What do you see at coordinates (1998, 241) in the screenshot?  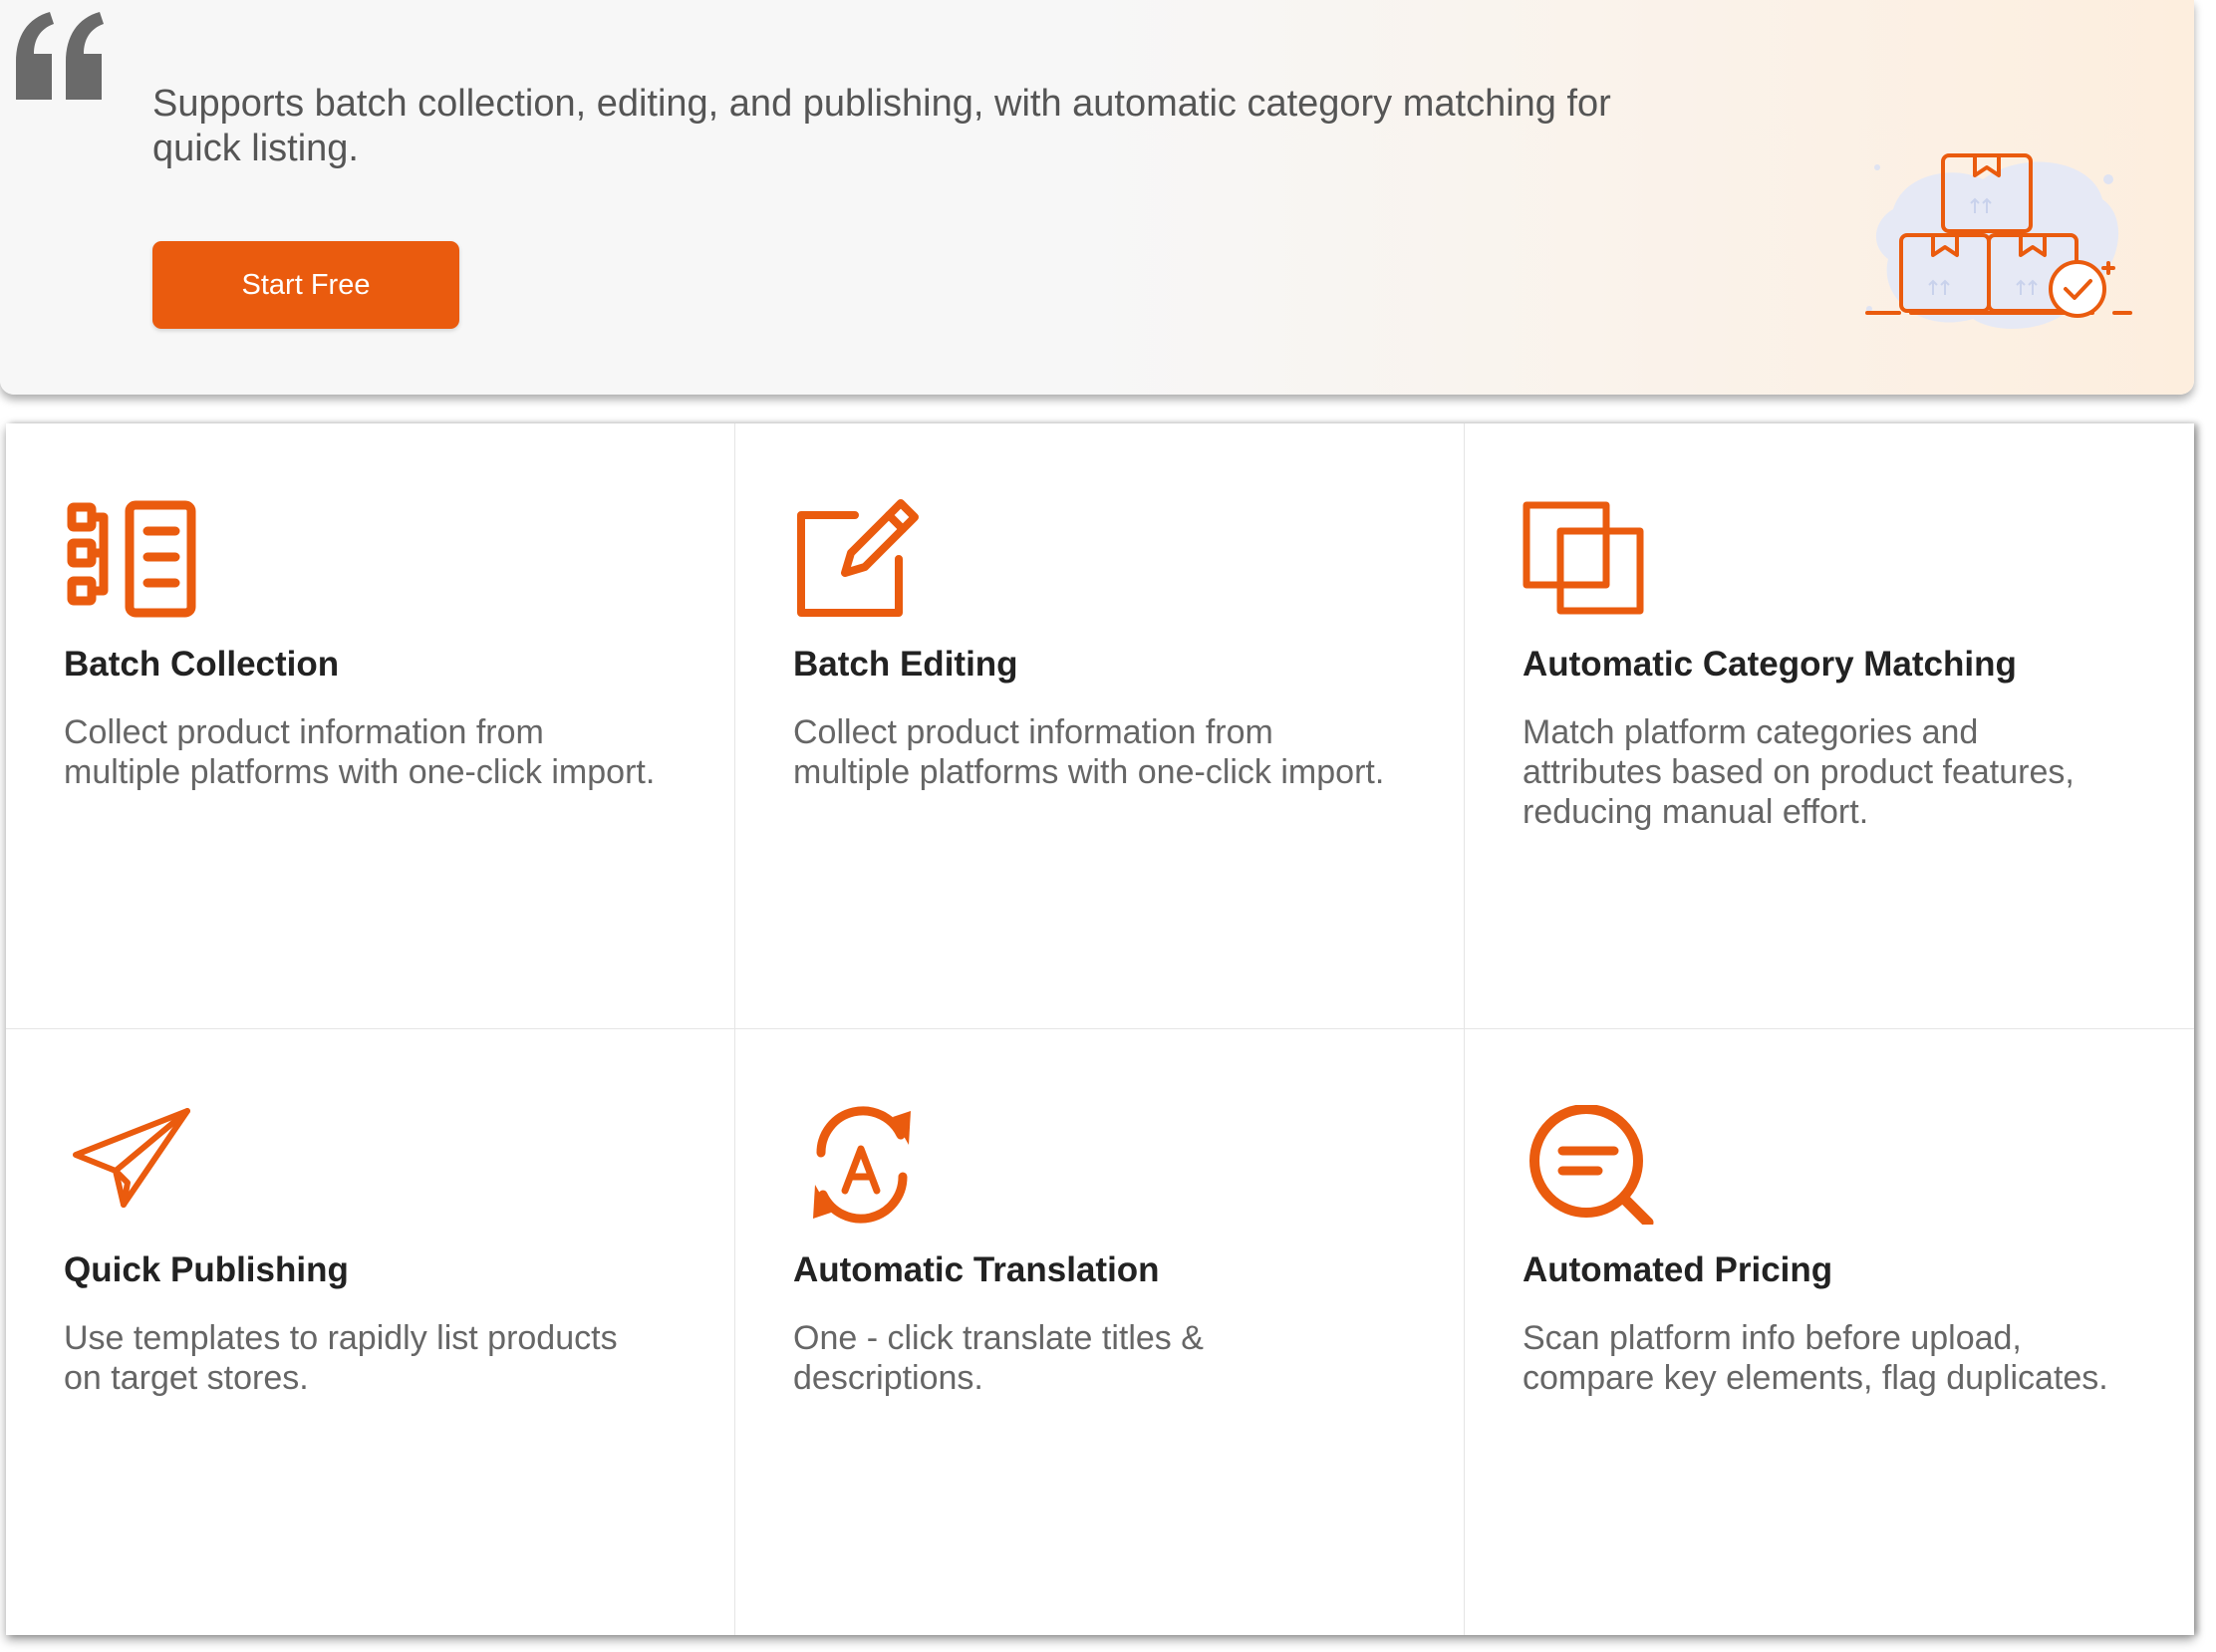 I see `stacked-boxes-checkmark-illustration` at bounding box center [1998, 241].